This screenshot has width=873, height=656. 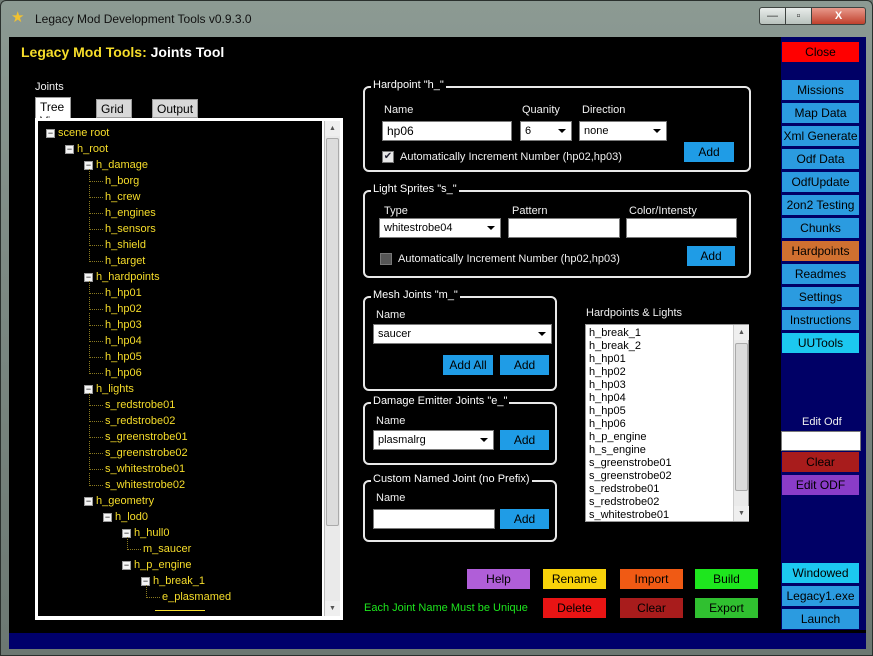 What do you see at coordinates (175, 108) in the screenshot?
I see `tab-output: Output` at bounding box center [175, 108].